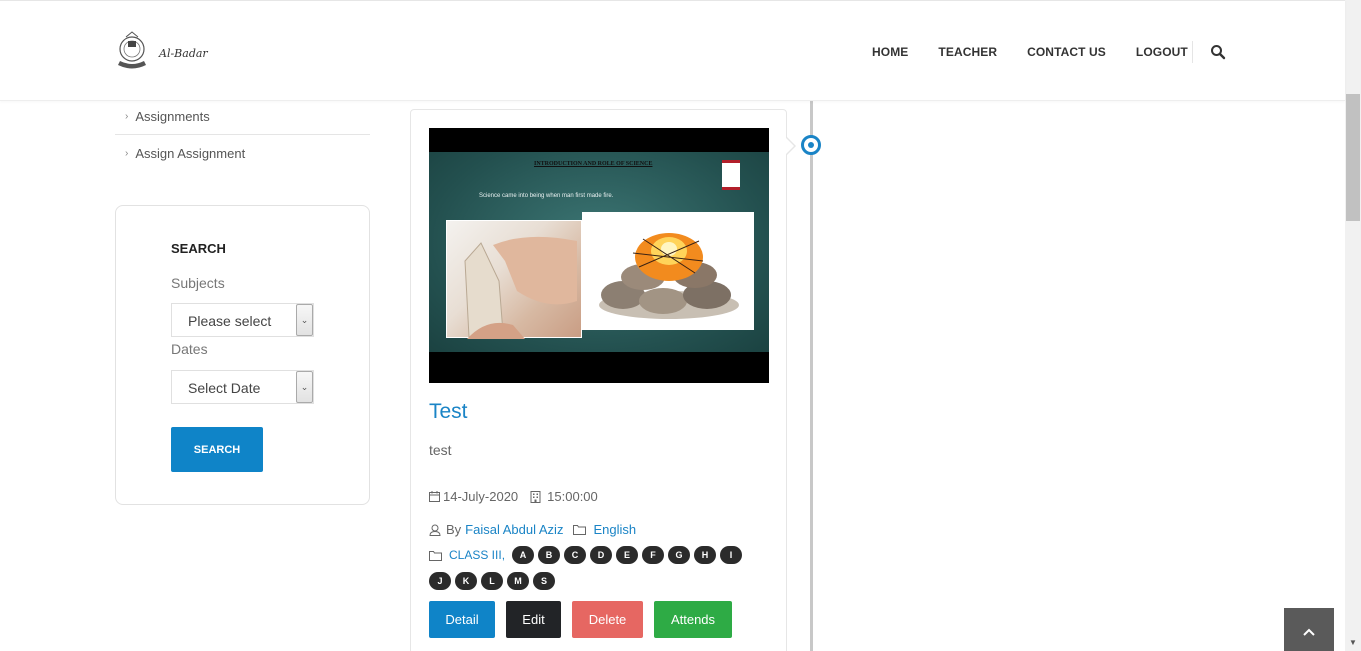 This screenshot has height=651, width=1361. Describe the element at coordinates (1192, 52) in the screenshot. I see `nav-divider` at that location.